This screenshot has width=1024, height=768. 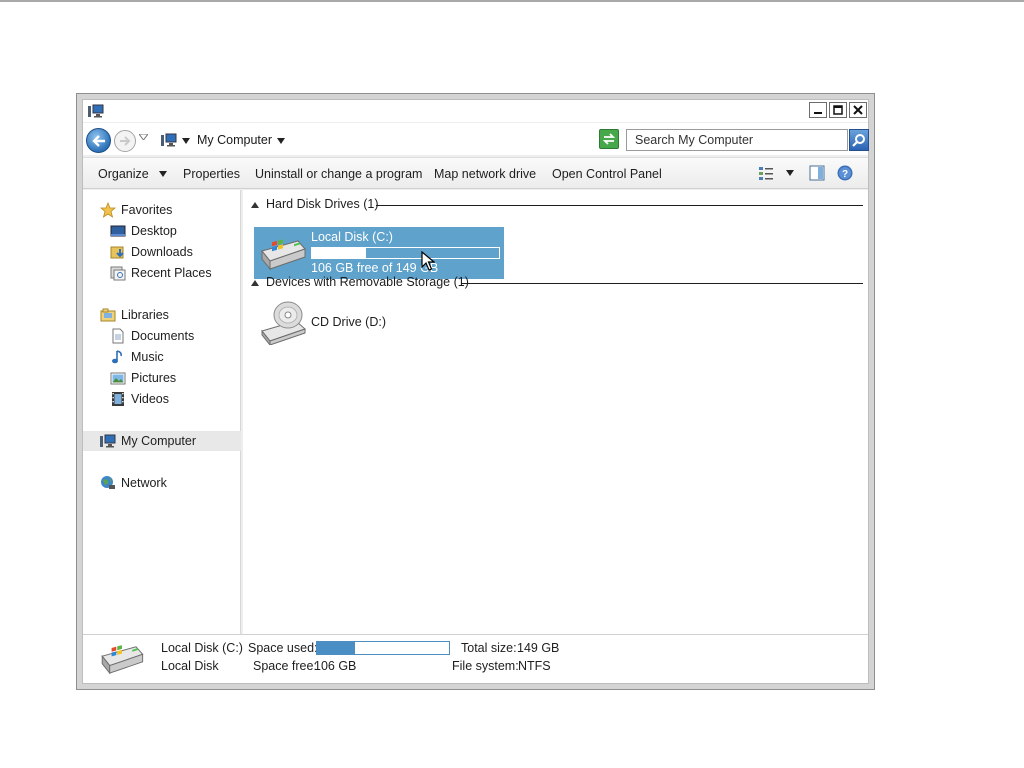 I want to click on nav-libraries-label: Libraries, so click(x=145, y=315).